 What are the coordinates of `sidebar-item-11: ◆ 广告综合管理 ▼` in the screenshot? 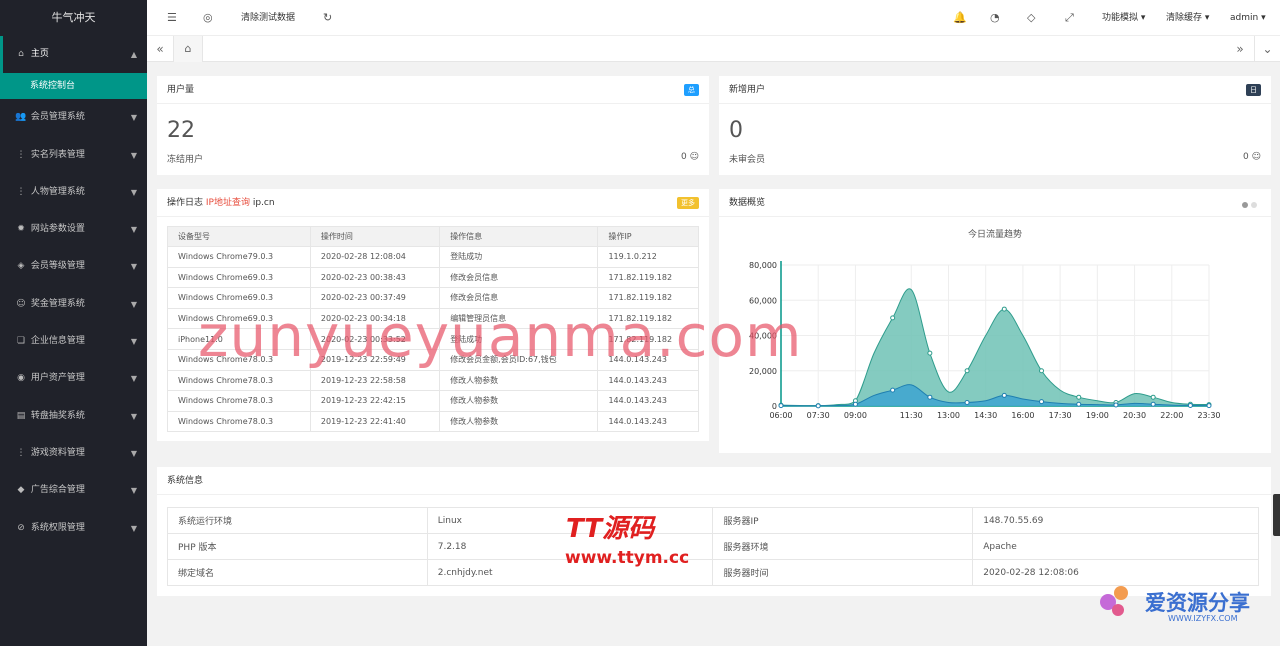 It's located at (73, 490).